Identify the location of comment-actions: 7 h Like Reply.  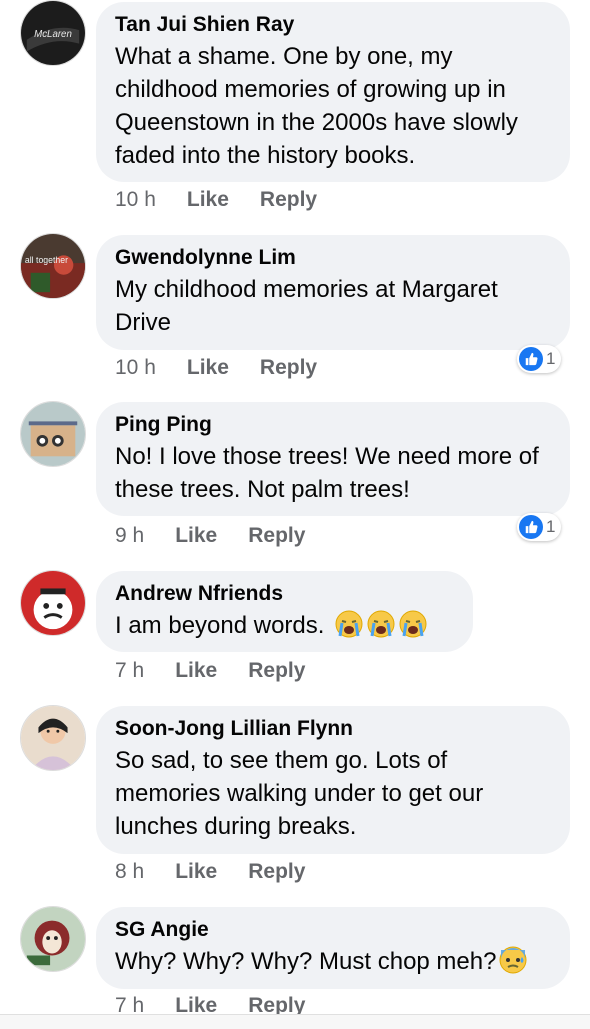
(210, 671).